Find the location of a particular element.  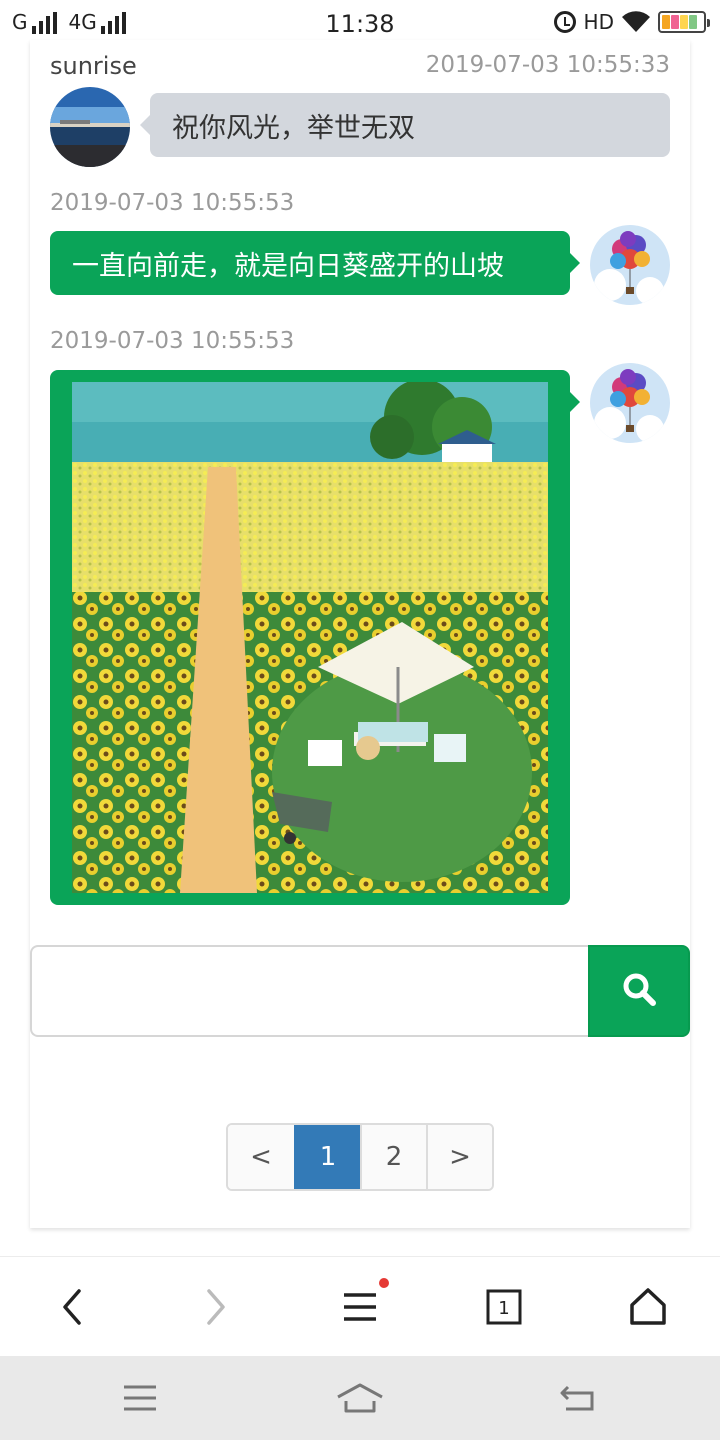

search-icon is located at coordinates (639, 991).